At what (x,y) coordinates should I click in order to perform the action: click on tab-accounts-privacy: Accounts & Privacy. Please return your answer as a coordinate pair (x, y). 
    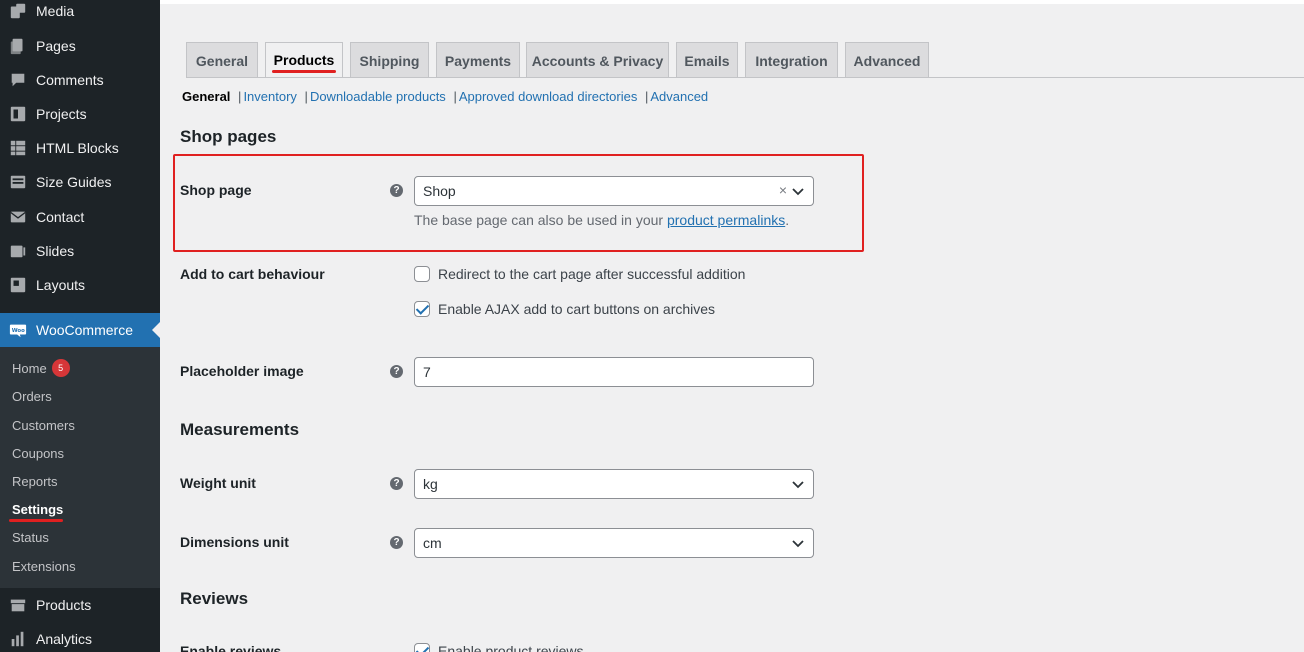
    Looking at the image, I should click on (597, 60).